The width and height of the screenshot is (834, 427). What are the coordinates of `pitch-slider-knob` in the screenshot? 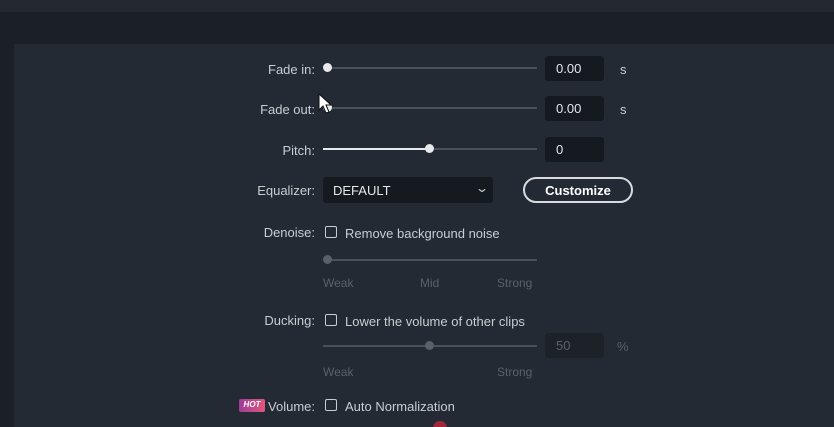 It's located at (429, 148).